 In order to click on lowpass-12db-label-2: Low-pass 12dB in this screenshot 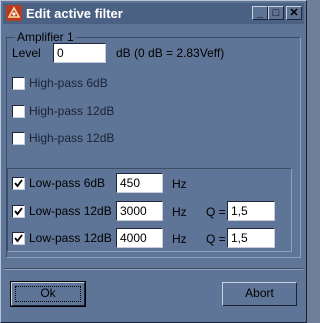, I will do `click(70, 238)`.